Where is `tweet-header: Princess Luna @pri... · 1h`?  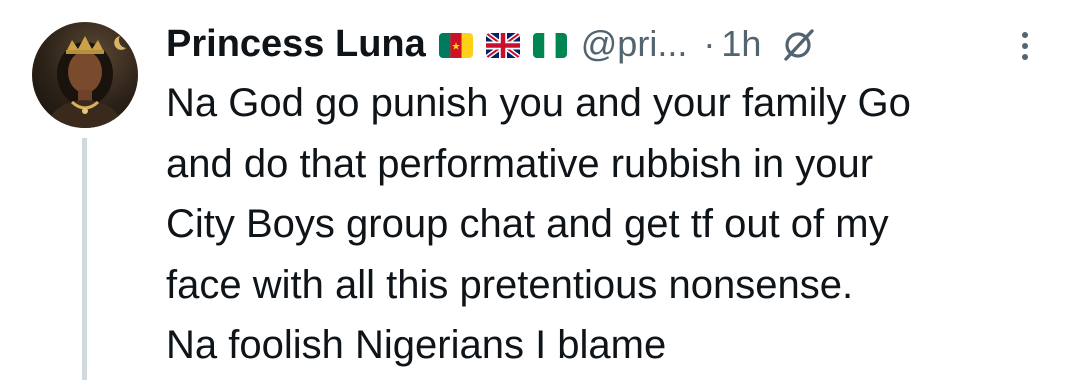 tweet-header: Princess Luna @pri... · 1h is located at coordinates (491, 44).